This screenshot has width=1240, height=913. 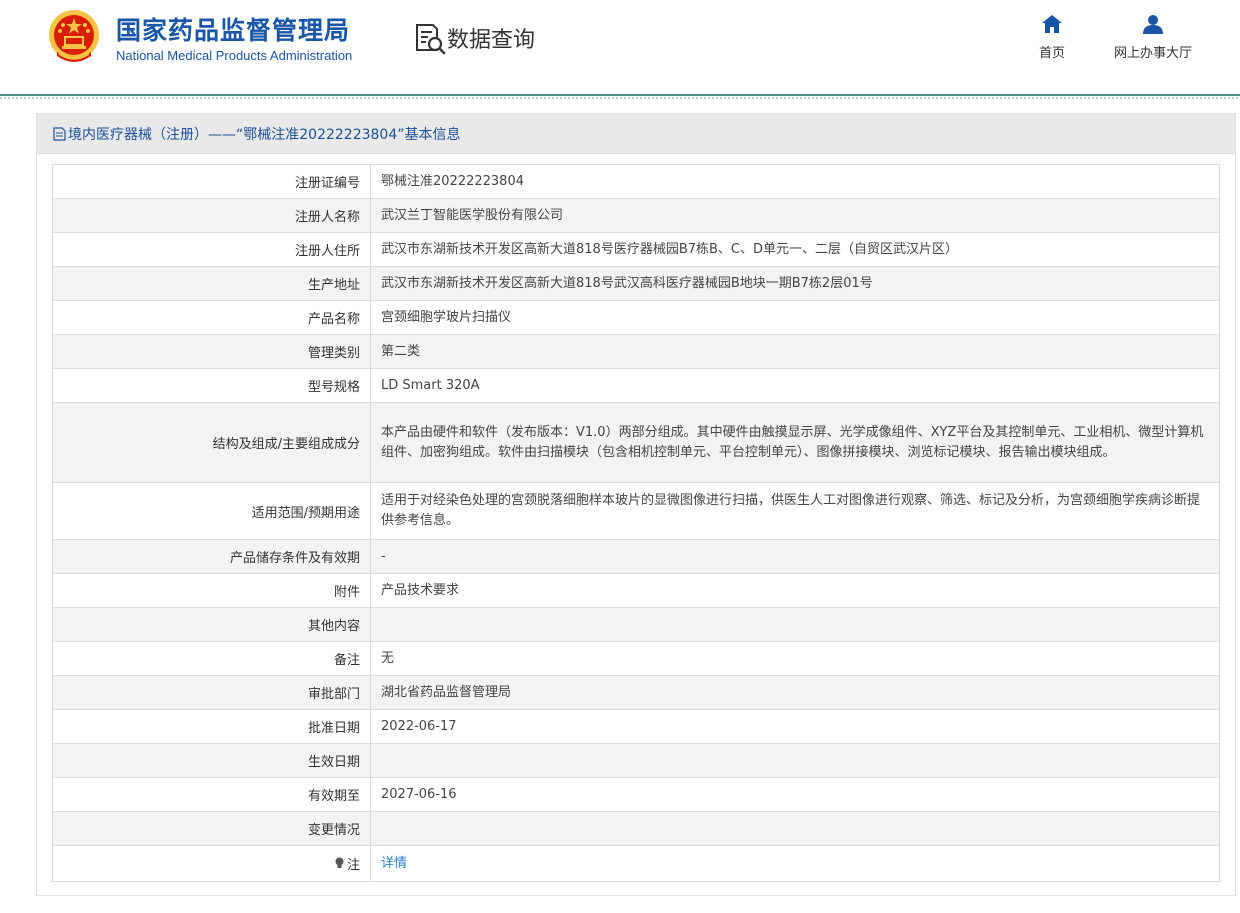 I want to click on row-value: -, so click(x=795, y=556).